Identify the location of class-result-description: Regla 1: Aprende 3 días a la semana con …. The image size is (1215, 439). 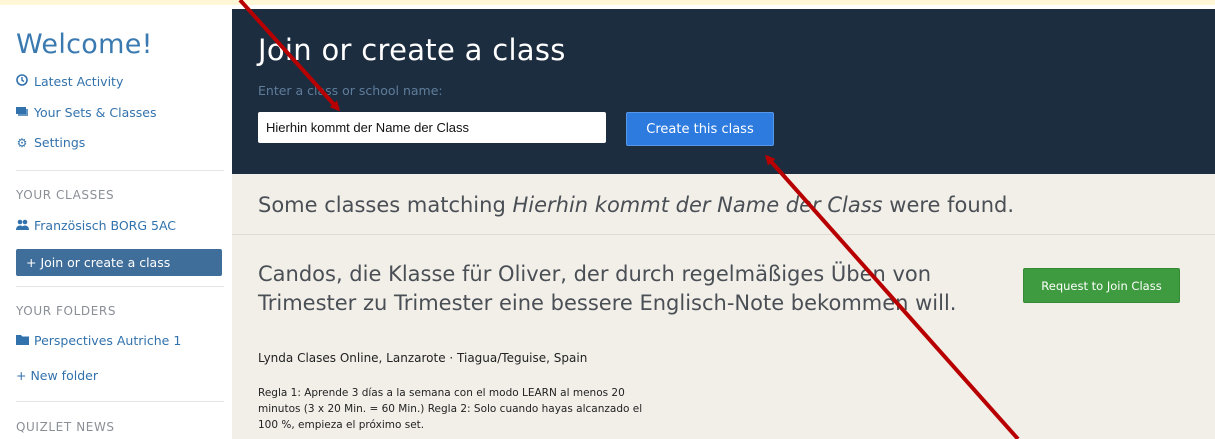
(450, 409).